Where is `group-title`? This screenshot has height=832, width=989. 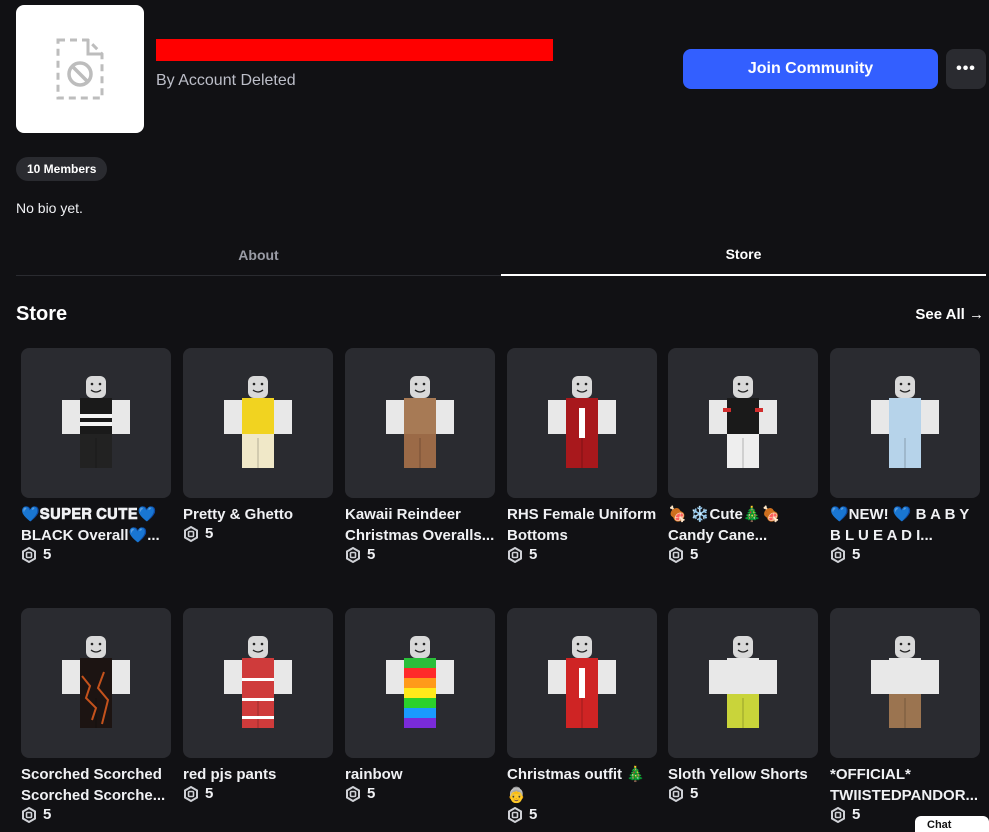 group-title is located at coordinates (366, 53).